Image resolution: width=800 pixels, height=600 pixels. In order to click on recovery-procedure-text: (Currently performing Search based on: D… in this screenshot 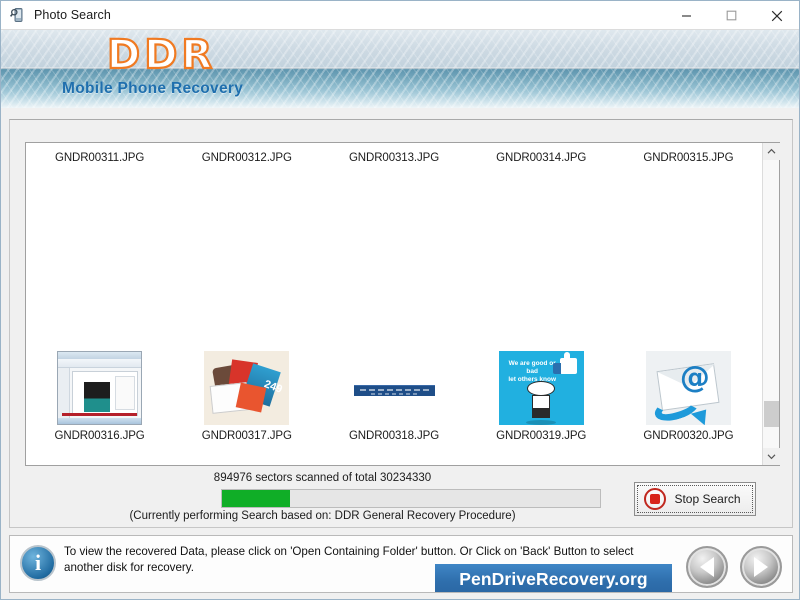, I will do `click(322, 516)`.